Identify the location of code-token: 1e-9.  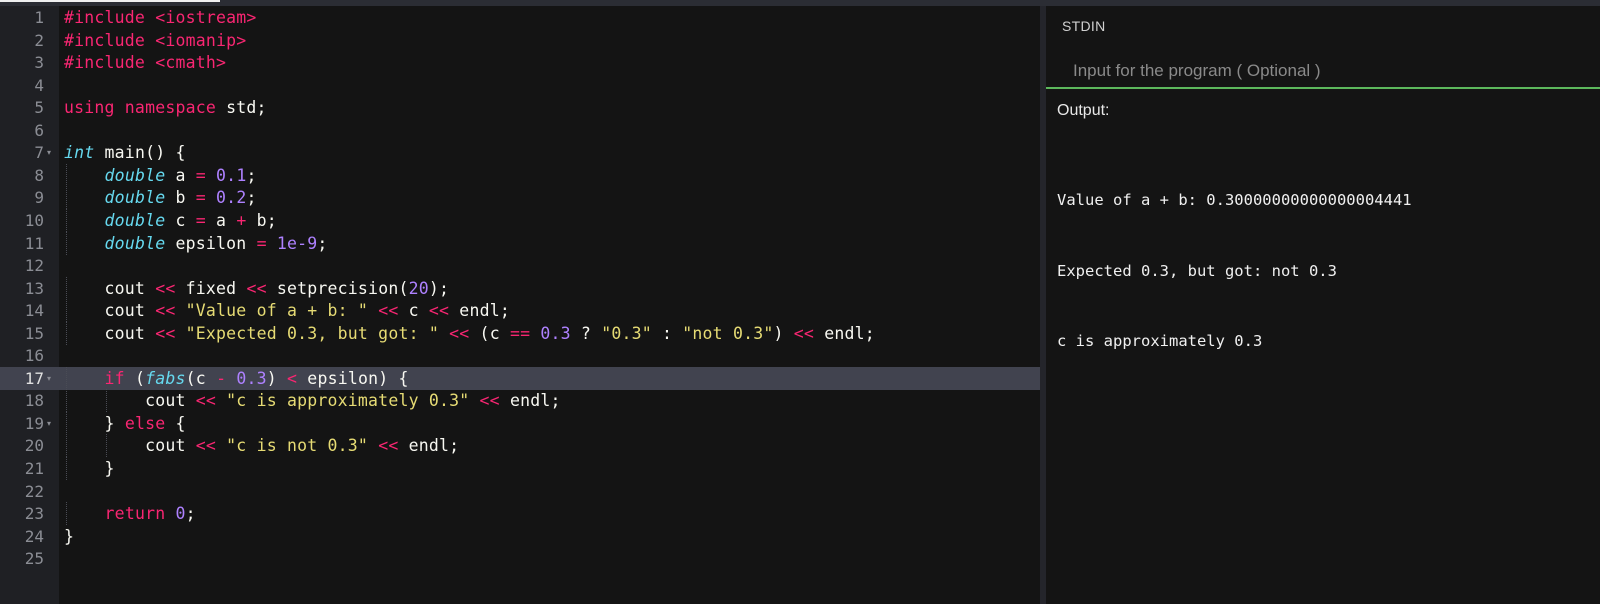
(297, 243).